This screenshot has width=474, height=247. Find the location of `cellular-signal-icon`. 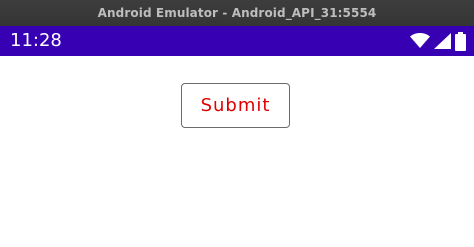

cellular-signal-icon is located at coordinates (442, 41).